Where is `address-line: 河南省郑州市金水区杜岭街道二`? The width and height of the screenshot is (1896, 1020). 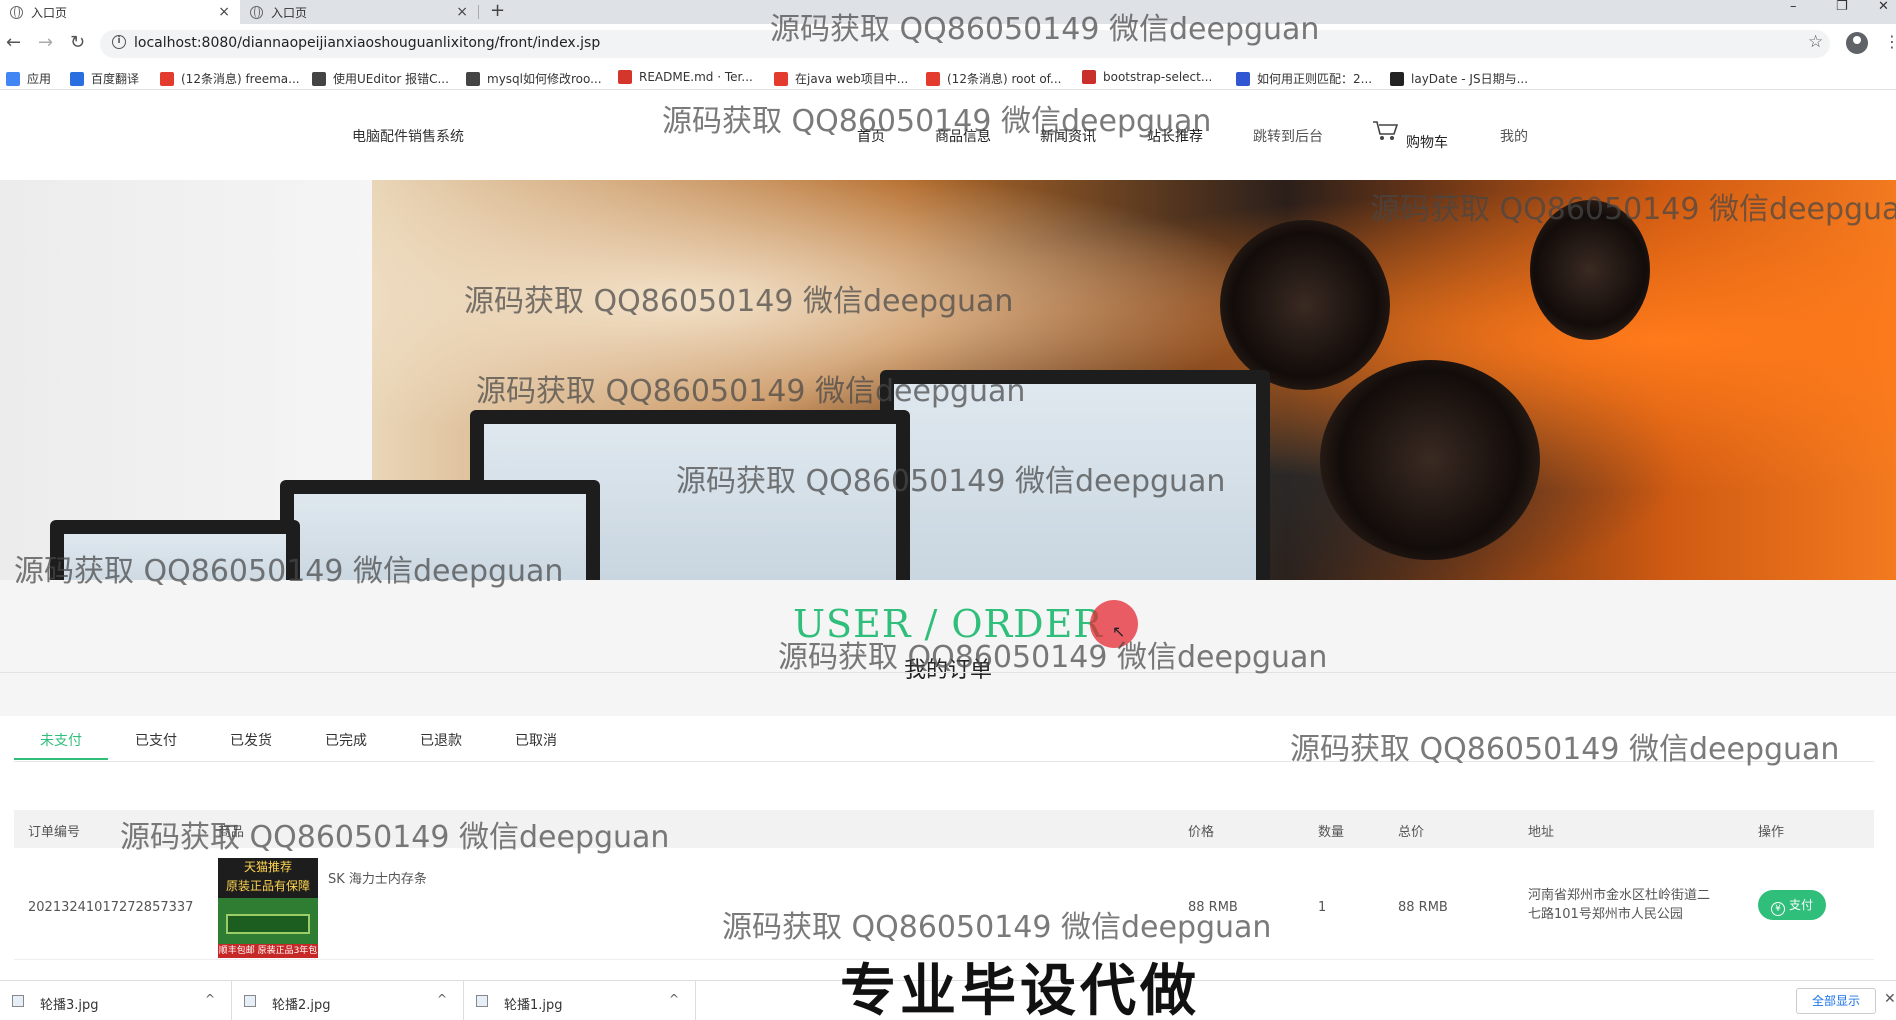
address-line: 河南省郑州市金水区杜岭街道二 is located at coordinates (1619, 895).